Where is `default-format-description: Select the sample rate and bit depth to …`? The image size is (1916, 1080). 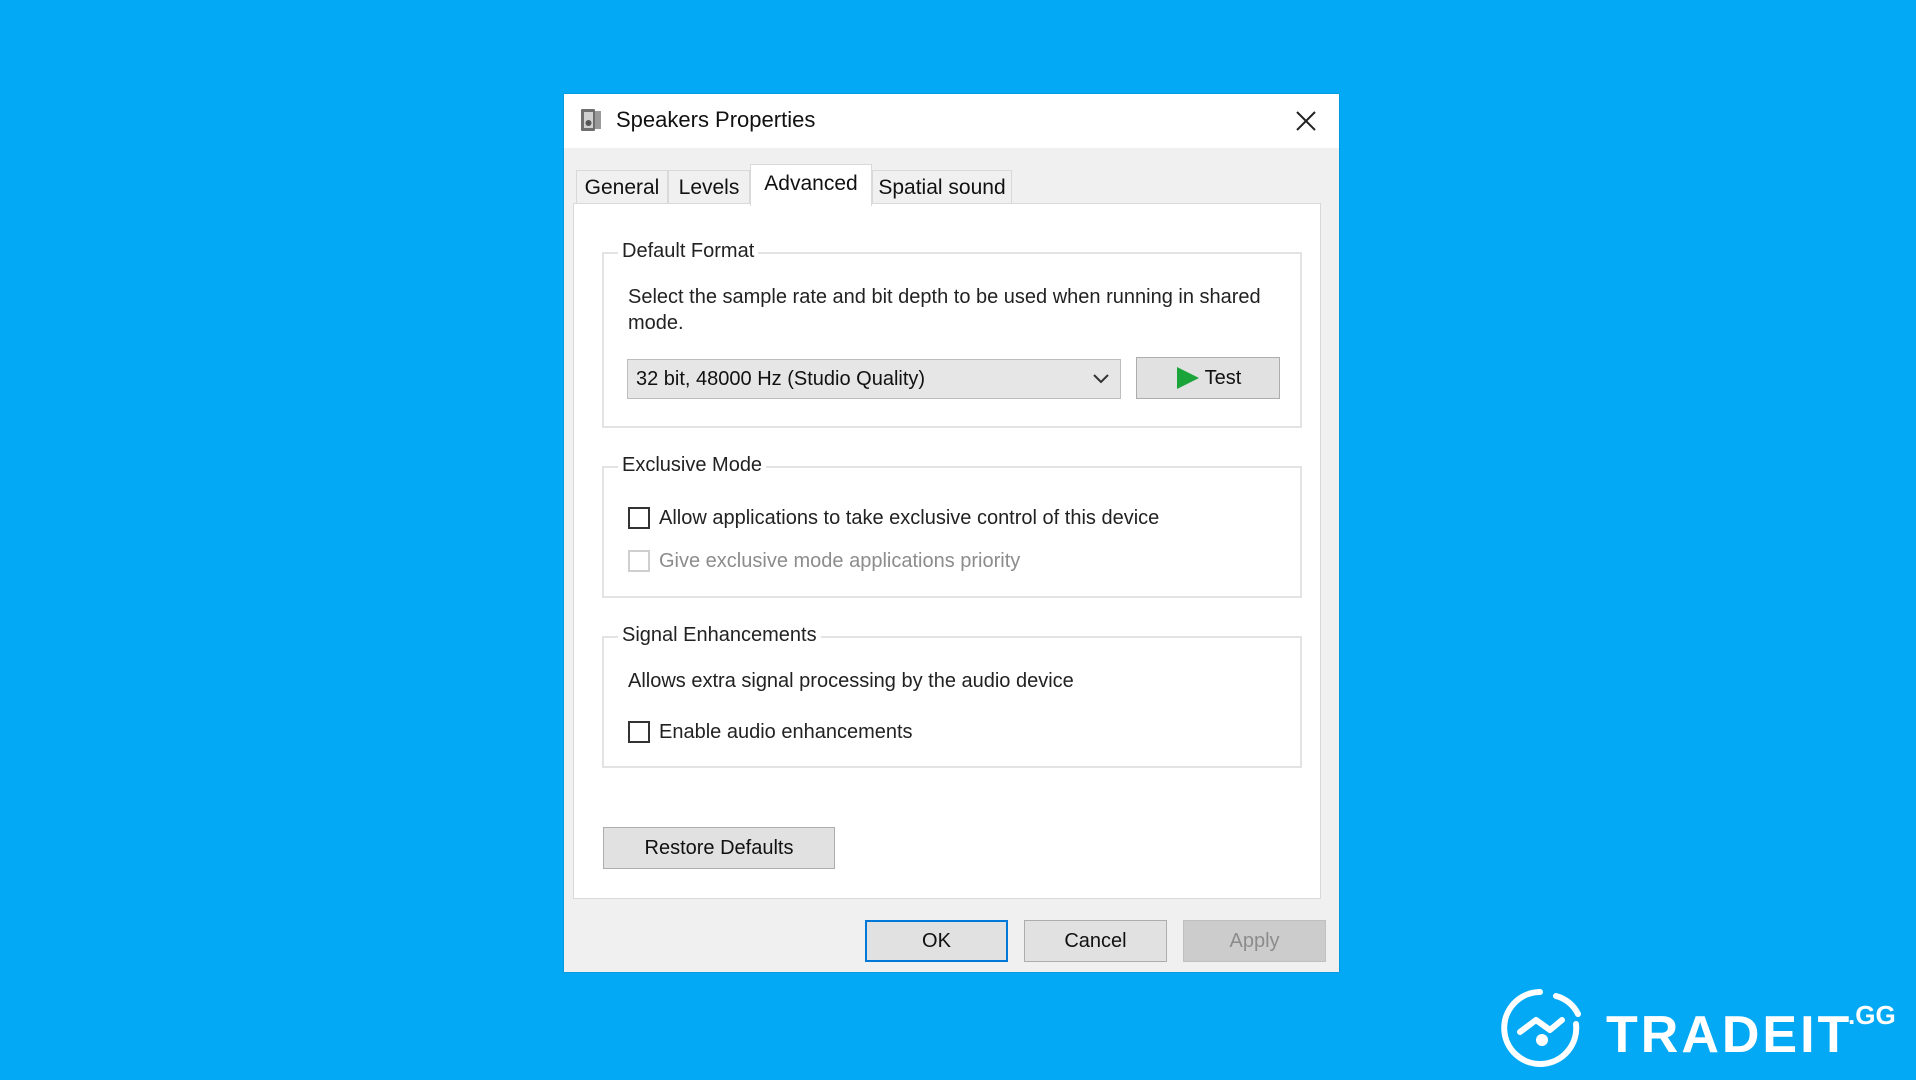
default-format-description: Select the sample rate and bit depth to … is located at coordinates (944, 310).